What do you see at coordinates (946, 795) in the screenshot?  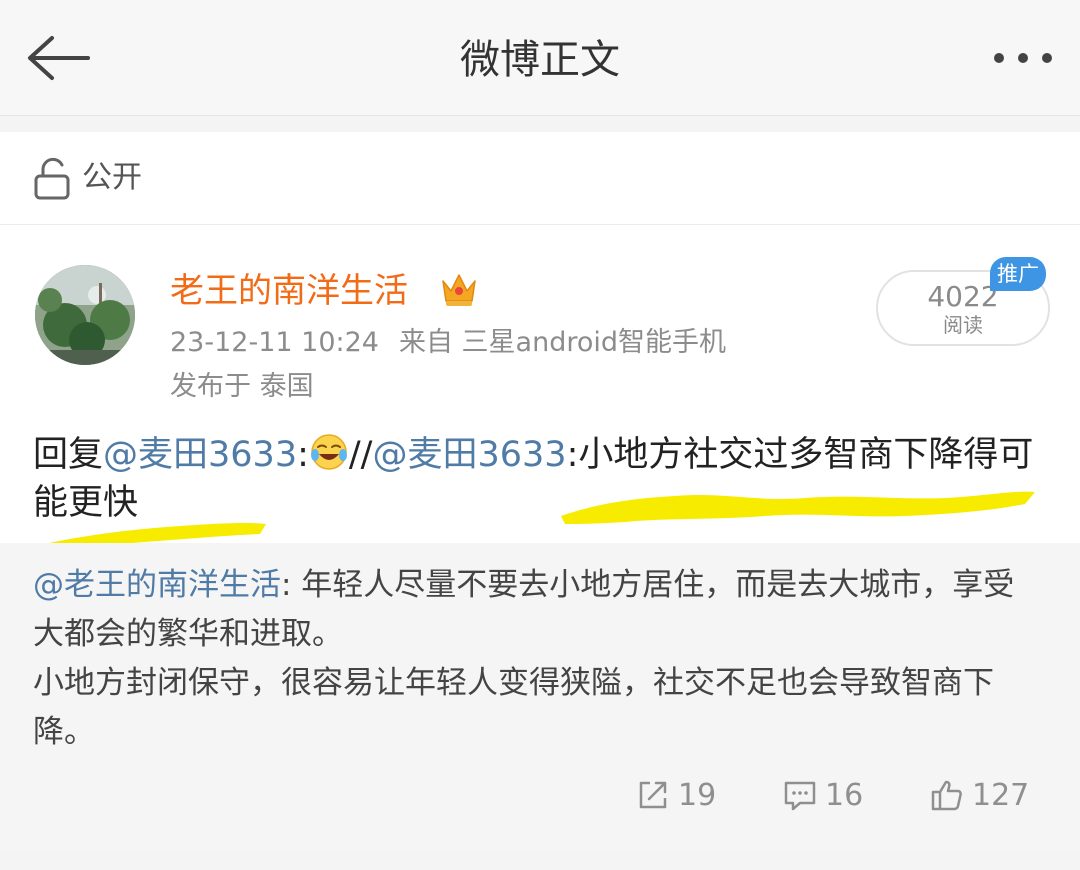 I see `thumbs-up-icon` at bounding box center [946, 795].